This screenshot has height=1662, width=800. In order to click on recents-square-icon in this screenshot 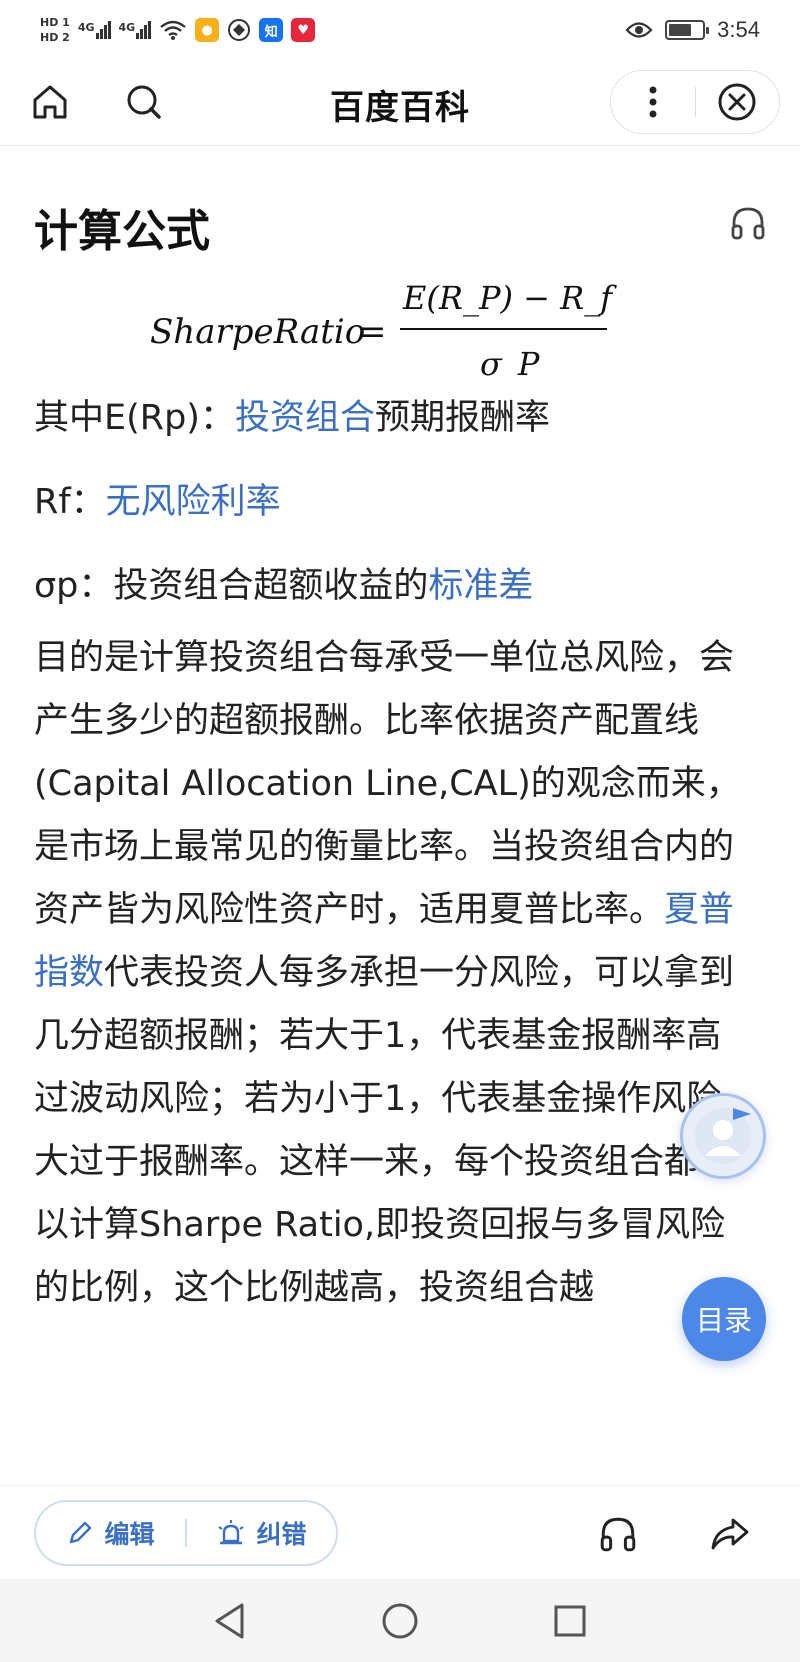, I will do `click(570, 1621)`.